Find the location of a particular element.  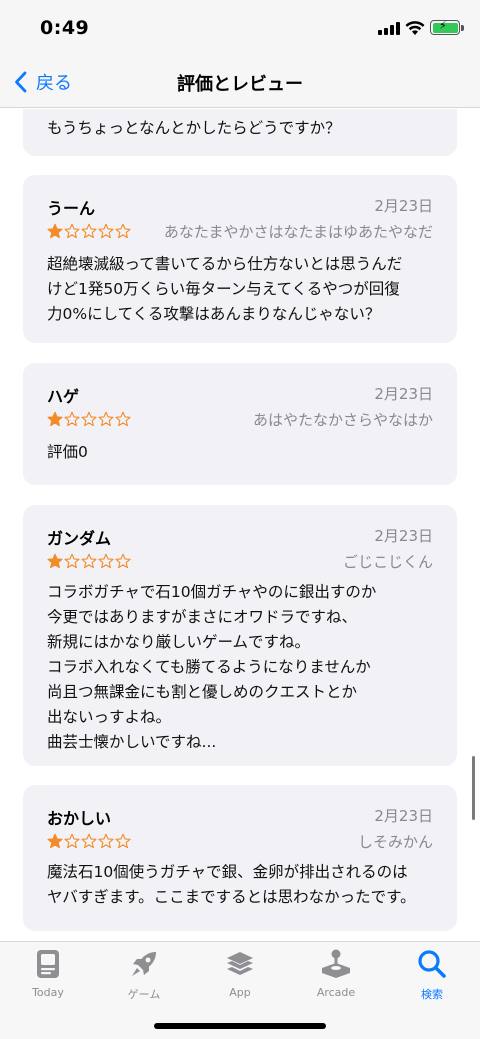

layers-icon is located at coordinates (240, 963).